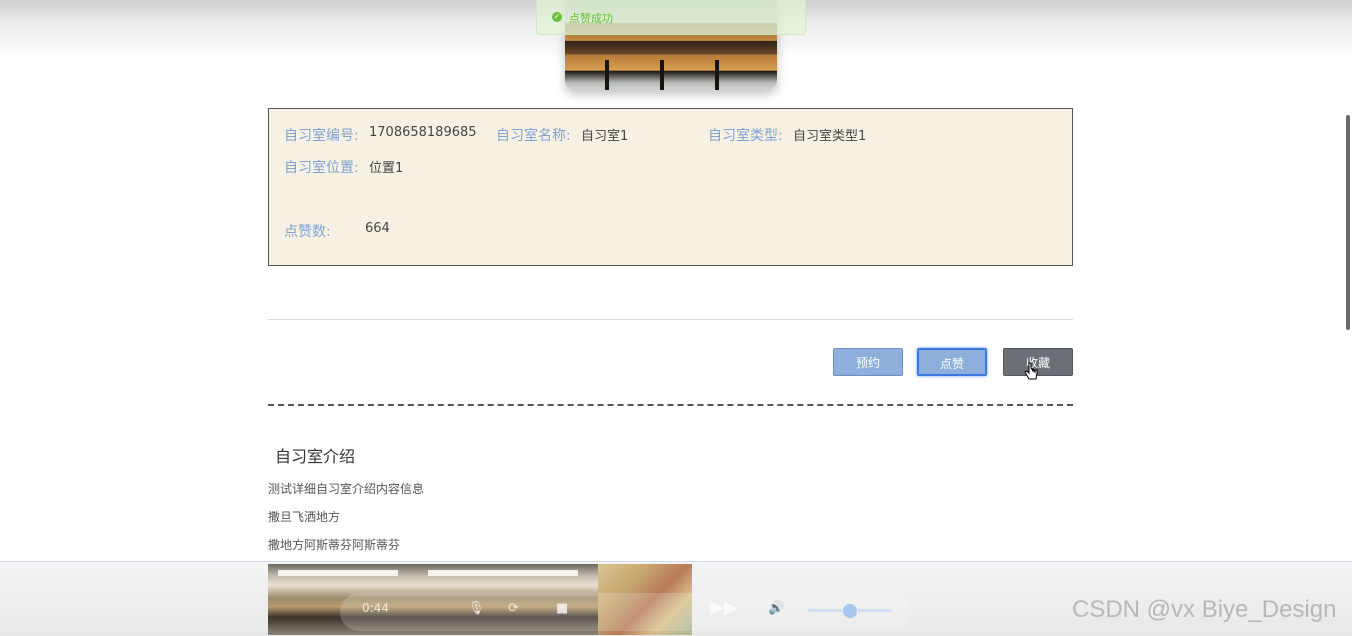  I want to click on hand-cursor-icon, so click(1031, 371).